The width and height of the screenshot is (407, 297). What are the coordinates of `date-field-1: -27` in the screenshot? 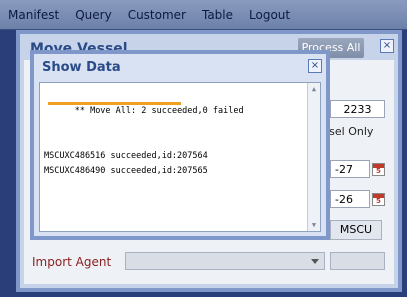 It's located at (350, 169).